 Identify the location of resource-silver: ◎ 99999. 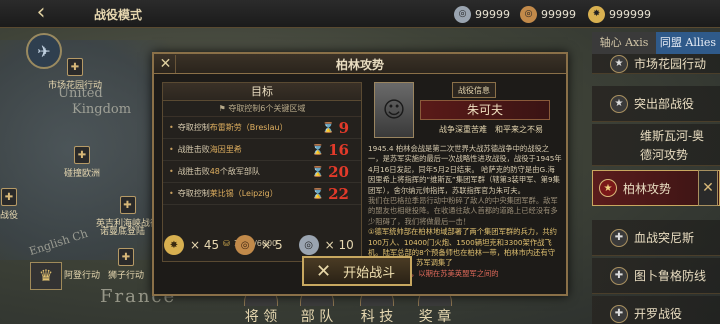
(482, 14).